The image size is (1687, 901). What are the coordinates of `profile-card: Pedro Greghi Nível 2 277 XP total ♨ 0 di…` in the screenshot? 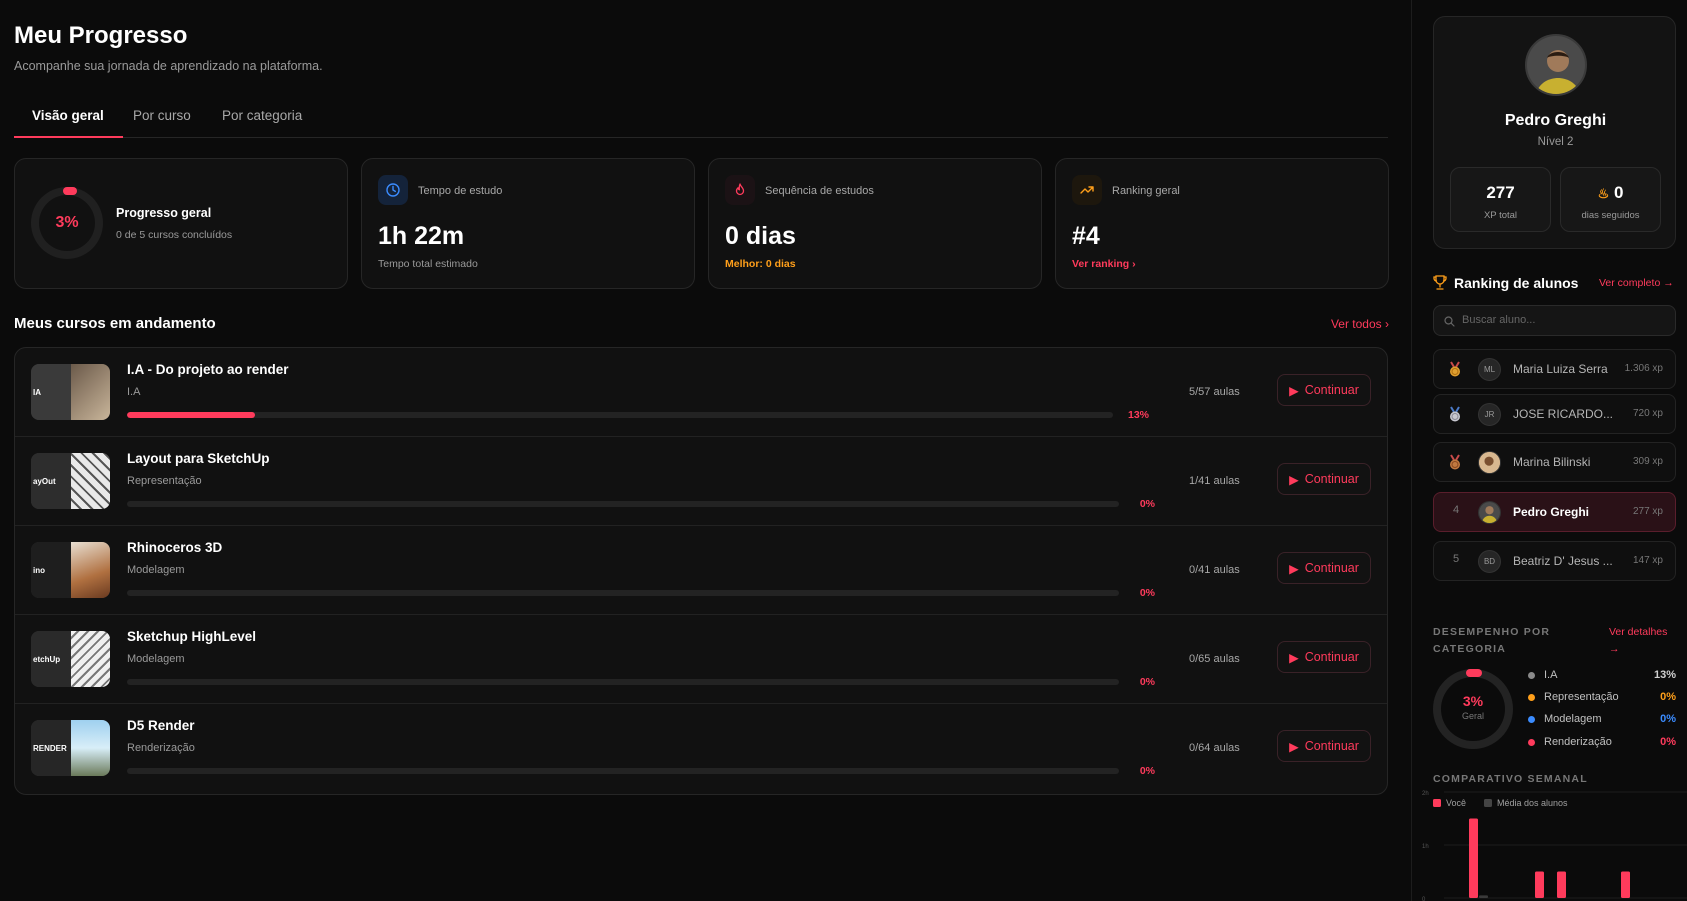 It's located at (1554, 132).